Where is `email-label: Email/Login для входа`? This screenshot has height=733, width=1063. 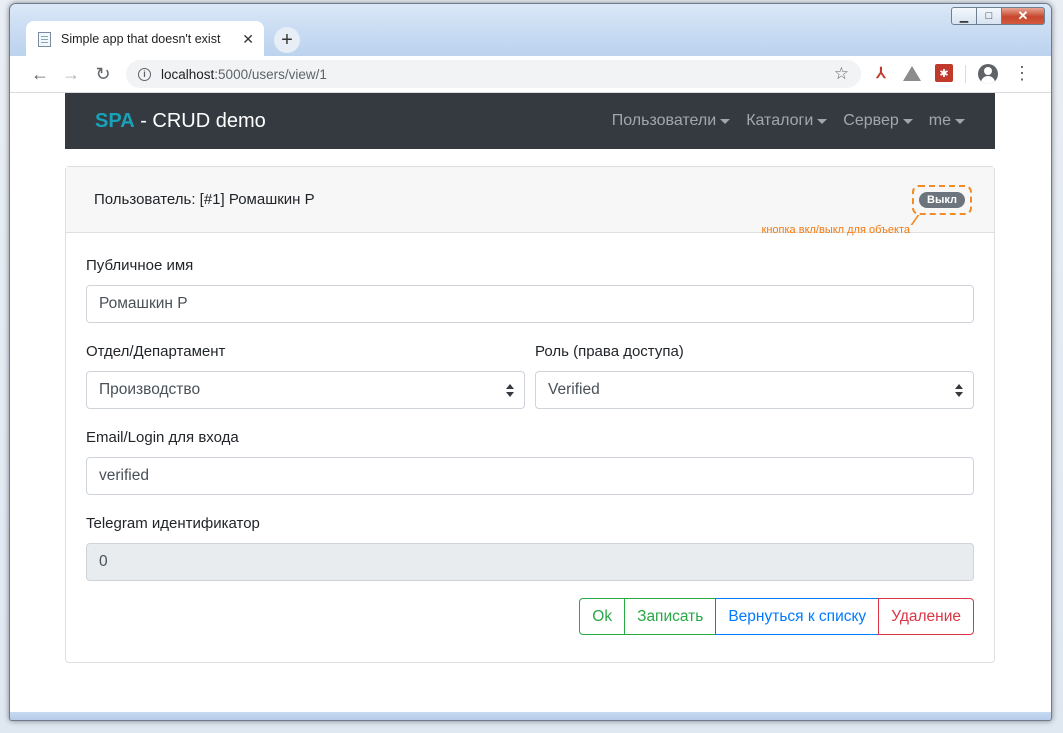 email-label: Email/Login для входа is located at coordinates (162, 437).